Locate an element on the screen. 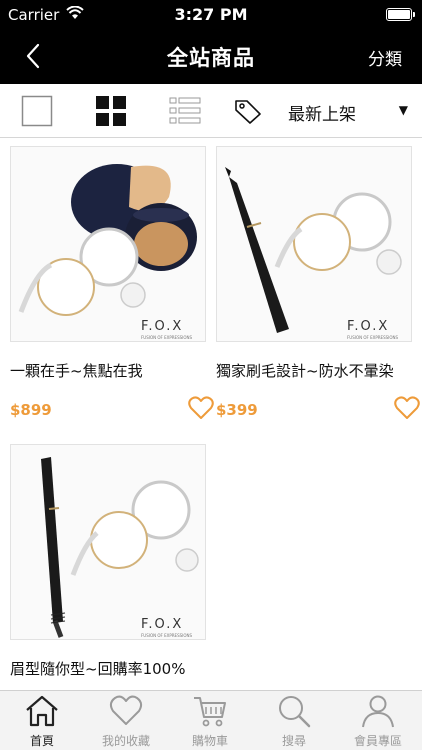 The width and height of the screenshot is (422, 750). tab-label: 會員專區 is located at coordinates (377, 741).